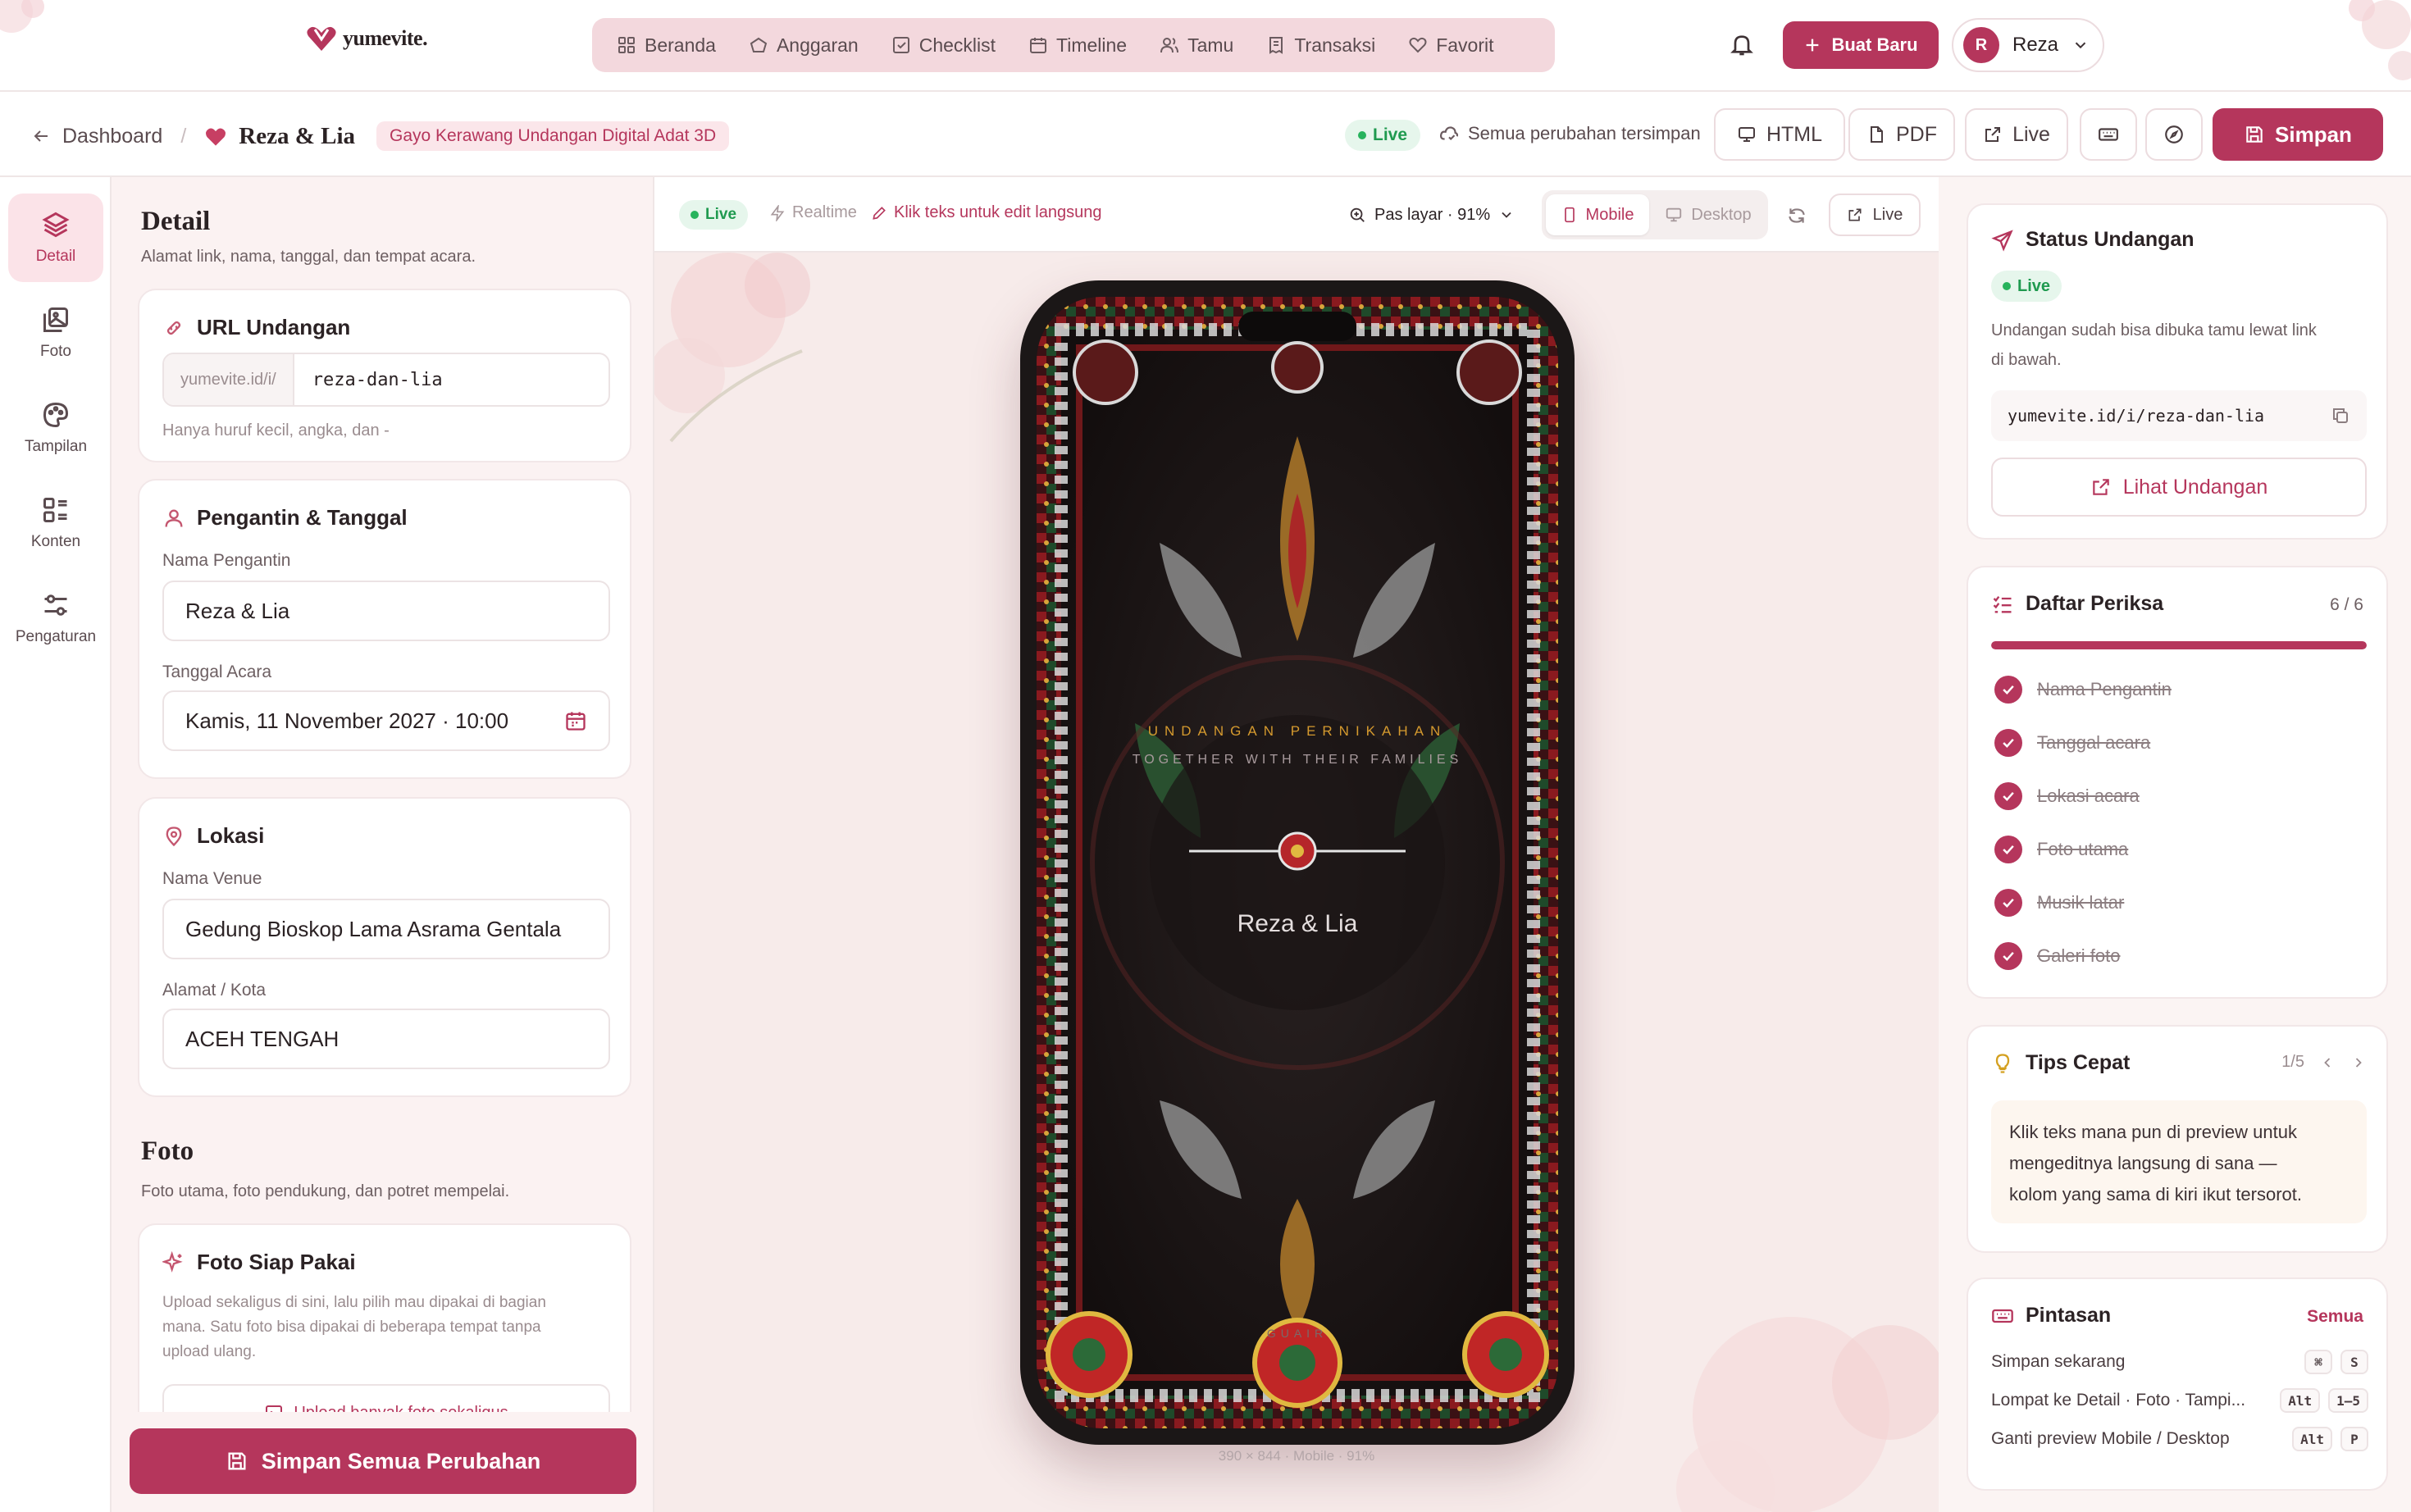  I want to click on brand-name: yumevite., so click(385, 38).